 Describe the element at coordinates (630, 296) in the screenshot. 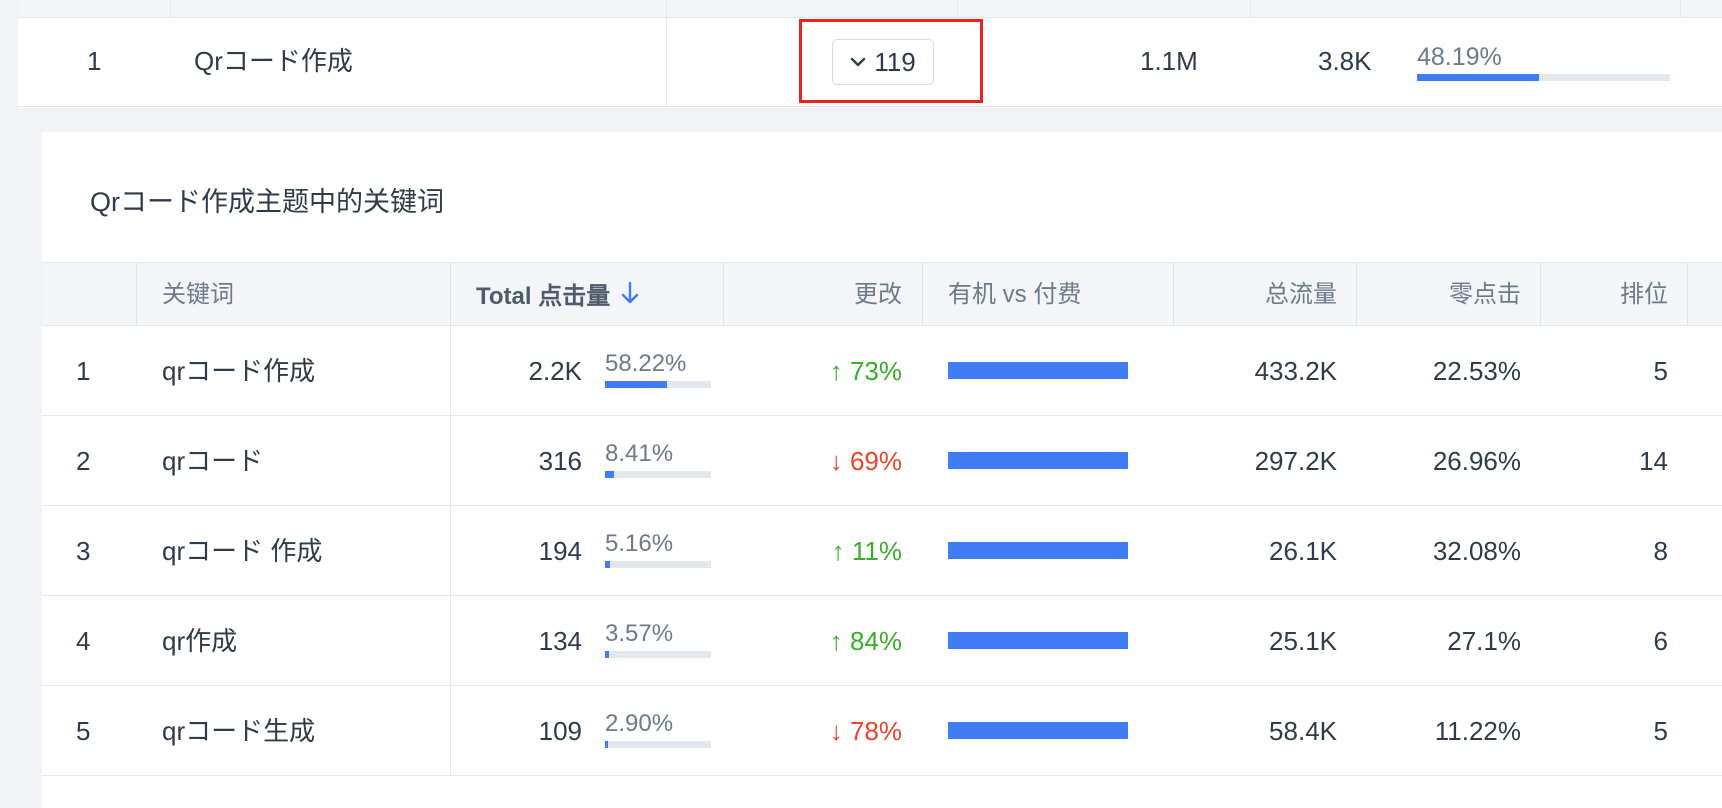

I see `arrow-down-icon` at that location.